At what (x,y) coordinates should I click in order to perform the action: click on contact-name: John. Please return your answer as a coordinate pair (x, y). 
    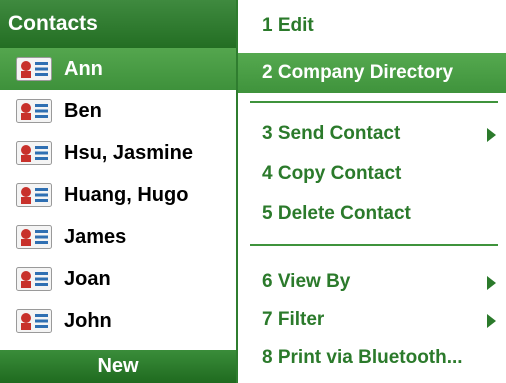
    Looking at the image, I should click on (88, 320).